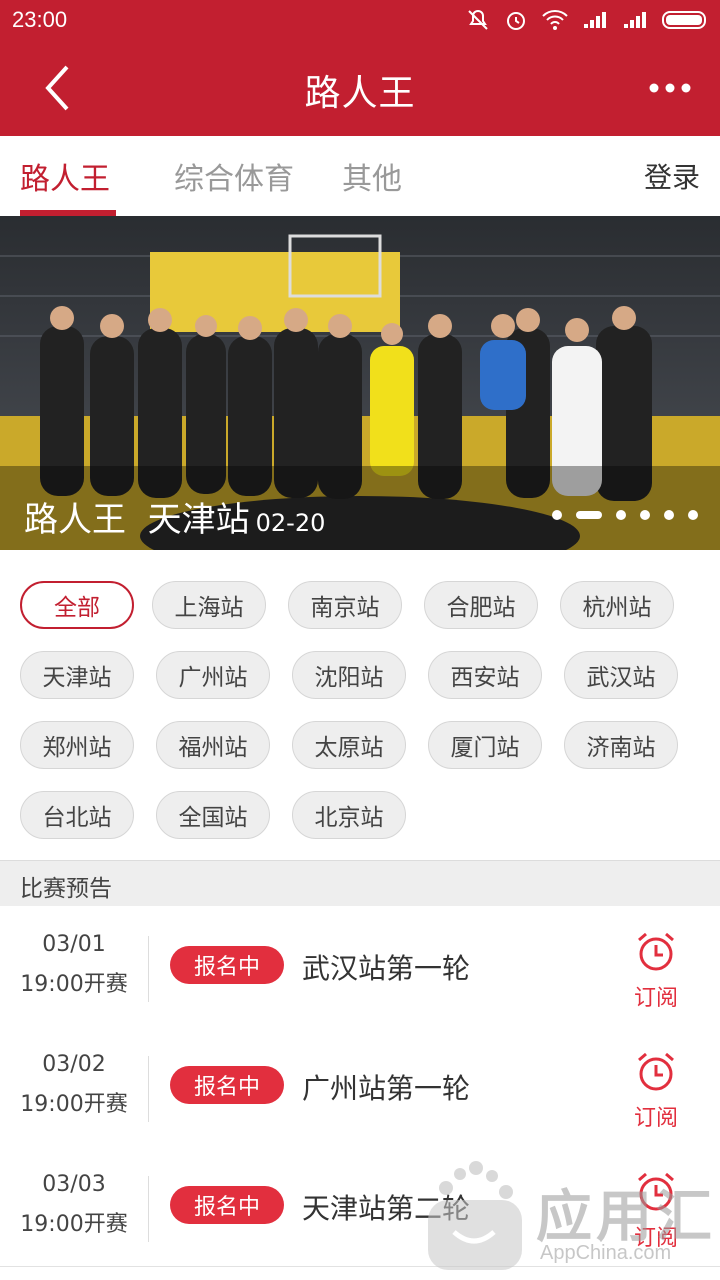  What do you see at coordinates (360, 883) in the screenshot?
I see `section-header: 比赛预告` at bounding box center [360, 883].